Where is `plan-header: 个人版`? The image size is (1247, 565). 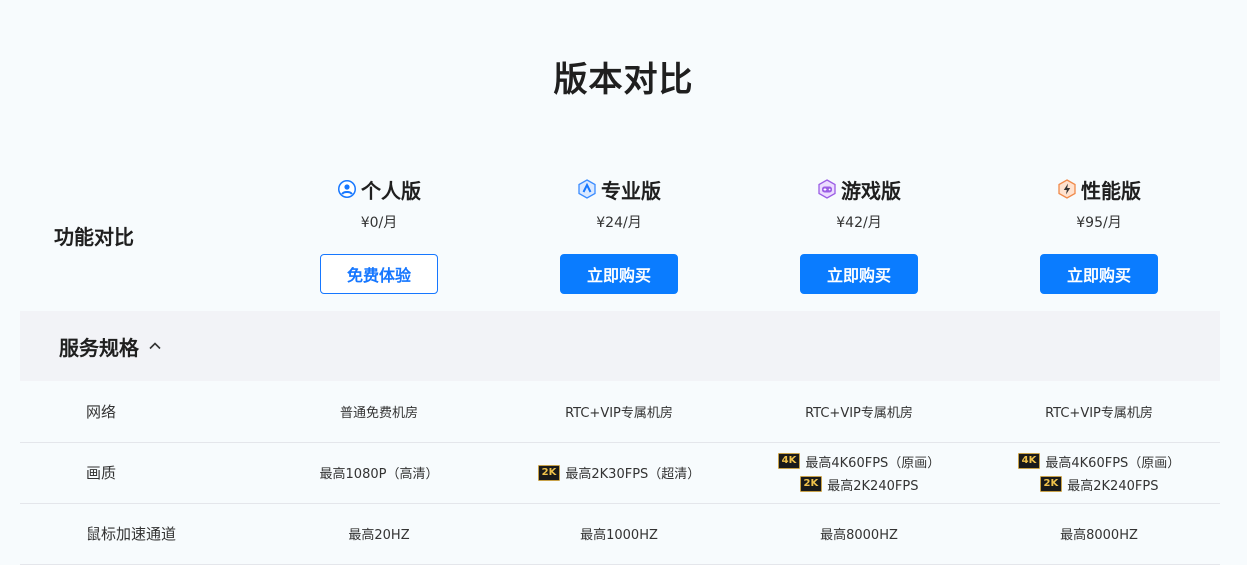
plan-header: 个人版 is located at coordinates (379, 189).